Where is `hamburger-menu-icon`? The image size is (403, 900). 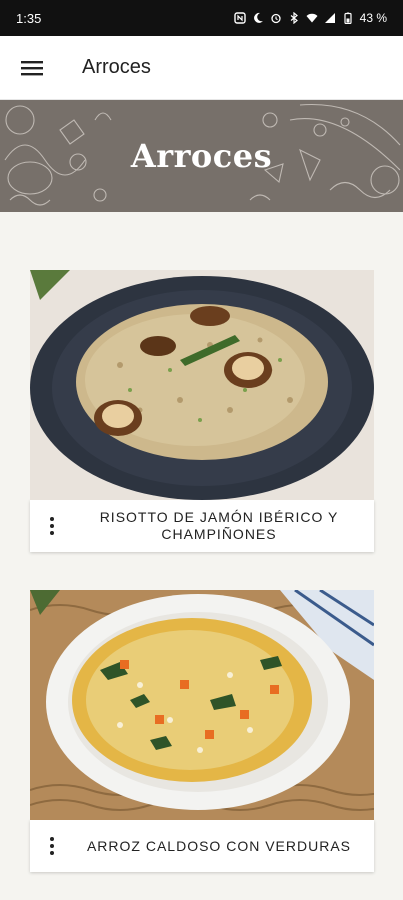
hamburger-menu-icon is located at coordinates (32, 67).